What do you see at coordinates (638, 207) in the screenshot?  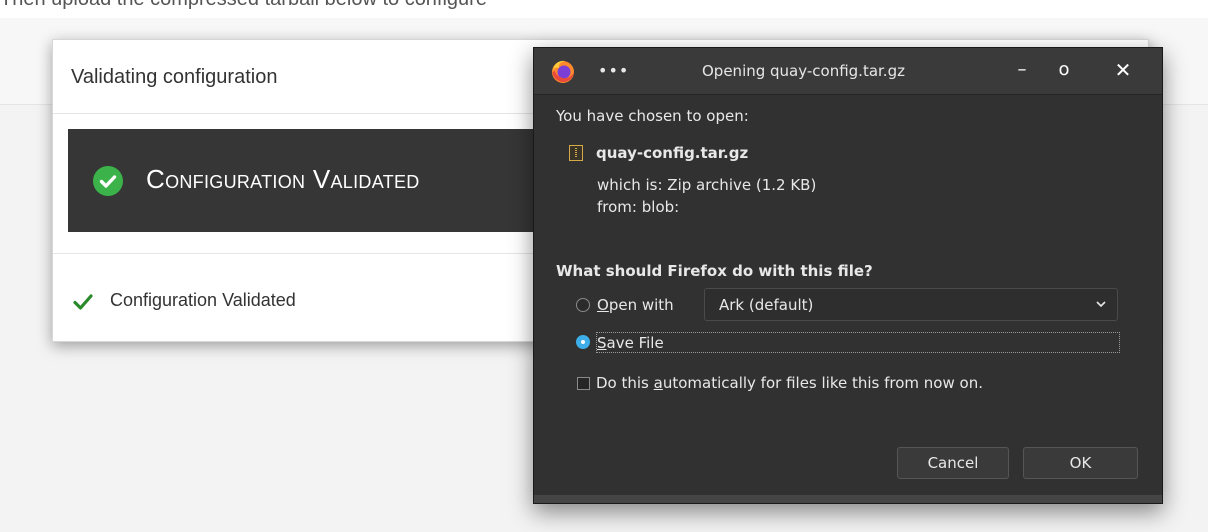 I see `file-source-row: from: blob:` at bounding box center [638, 207].